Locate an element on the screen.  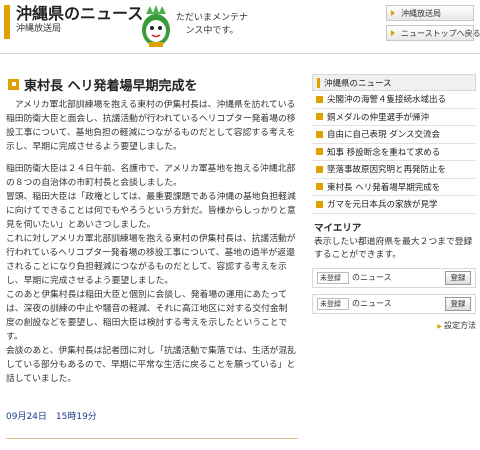
sidebar-section-title: 沖縄県のニュース is located at coordinates (358, 83).